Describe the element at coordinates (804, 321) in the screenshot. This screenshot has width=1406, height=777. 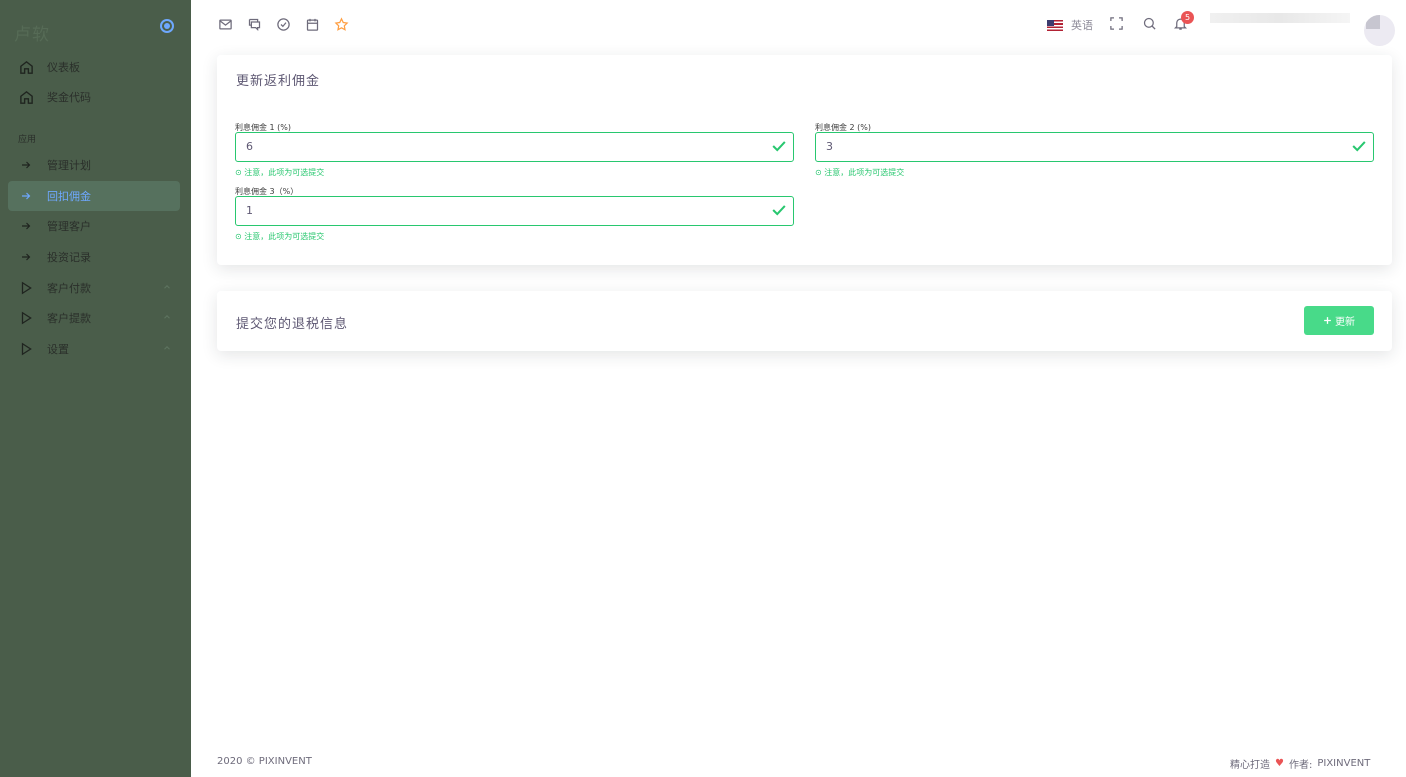
I see `submit-card: 提交您的退税信息 更新` at that location.